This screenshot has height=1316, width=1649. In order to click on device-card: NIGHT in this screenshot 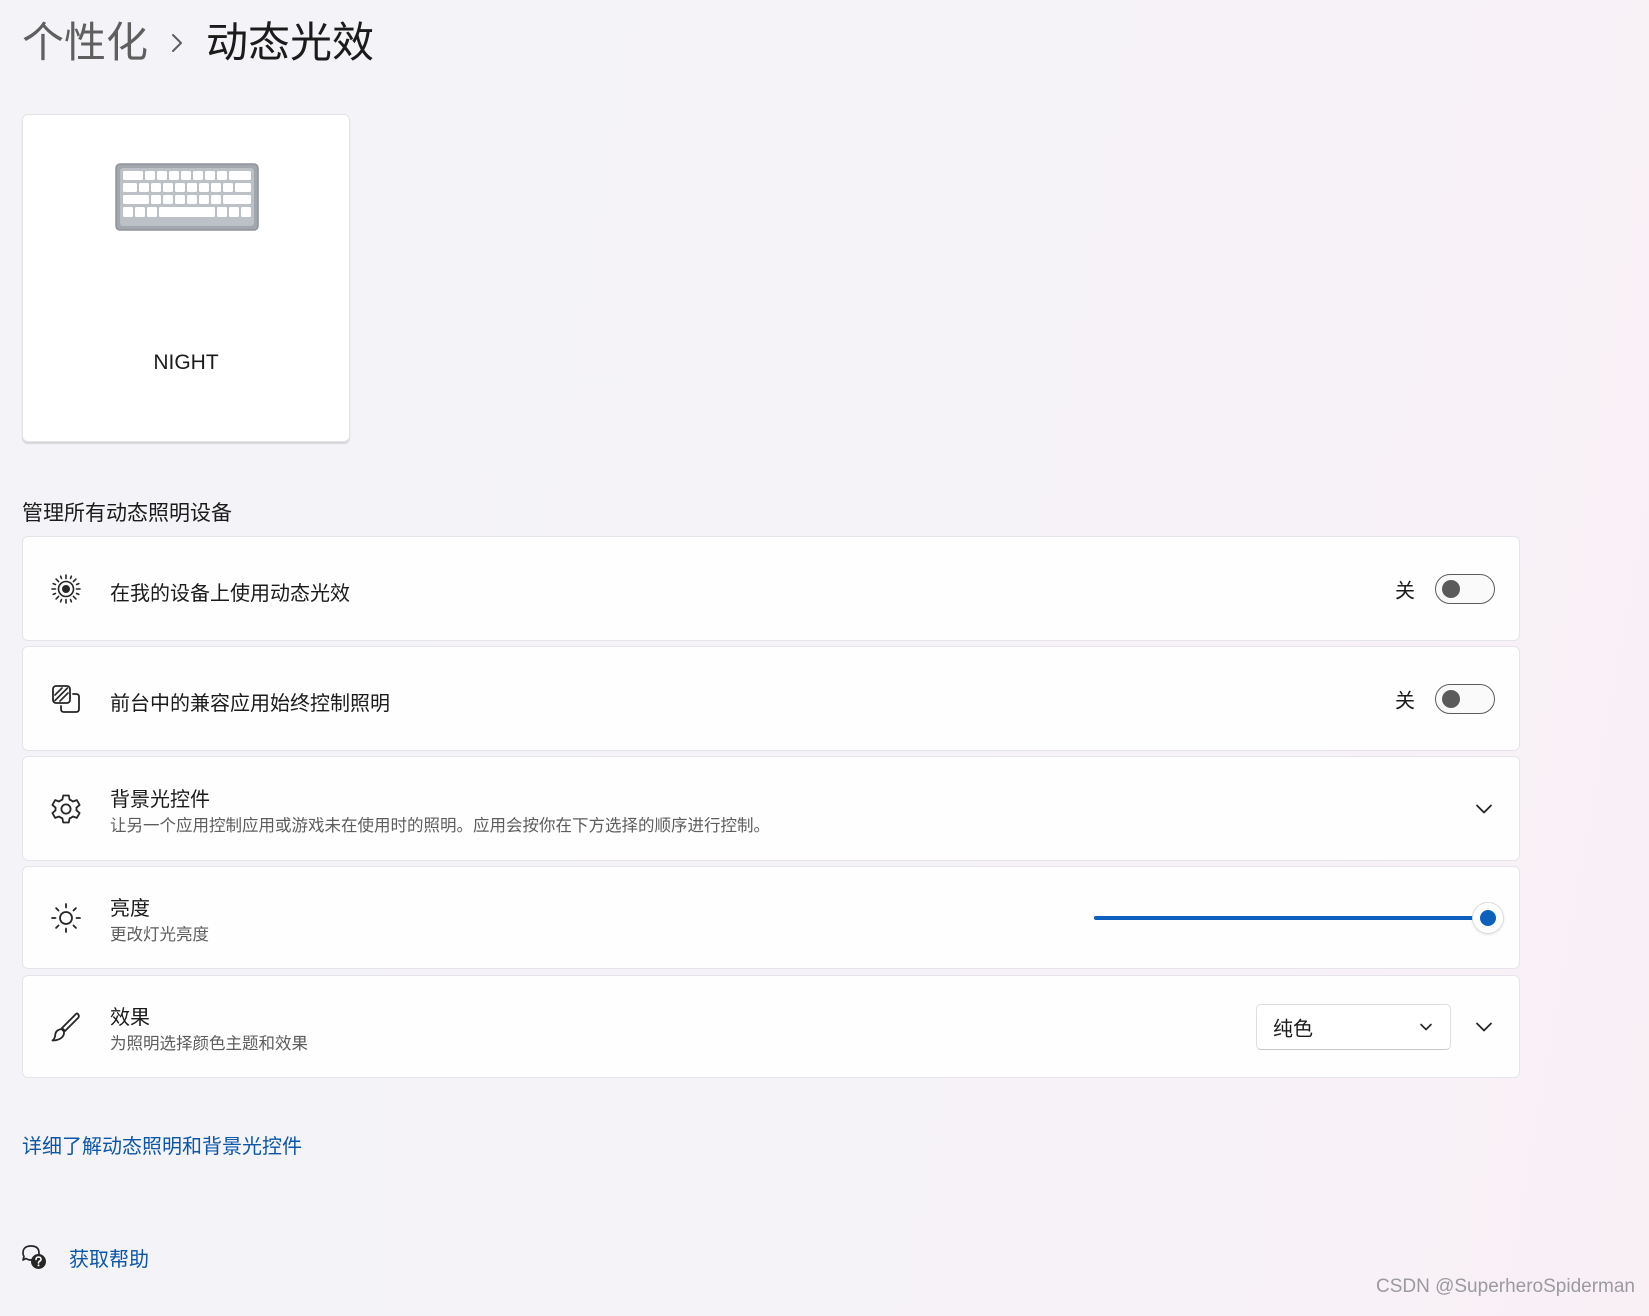, I will do `click(186, 278)`.